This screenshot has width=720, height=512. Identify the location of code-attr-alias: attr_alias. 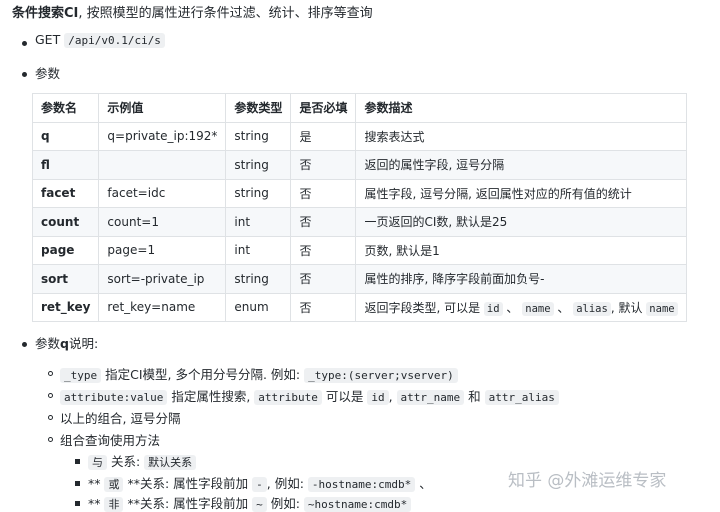
(521, 397).